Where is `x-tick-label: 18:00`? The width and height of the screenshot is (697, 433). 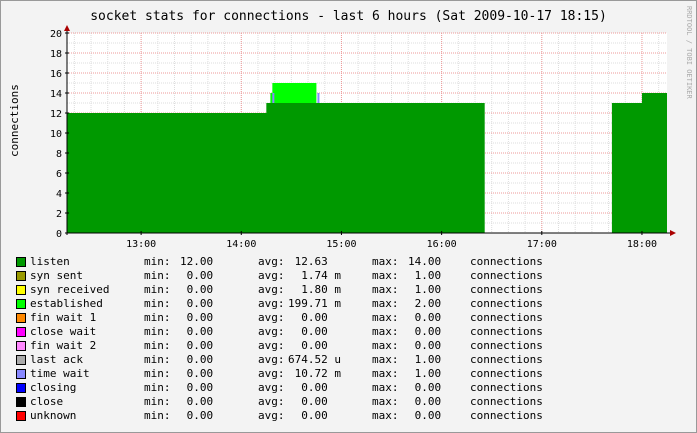 x-tick-label: 18:00 is located at coordinates (642, 244).